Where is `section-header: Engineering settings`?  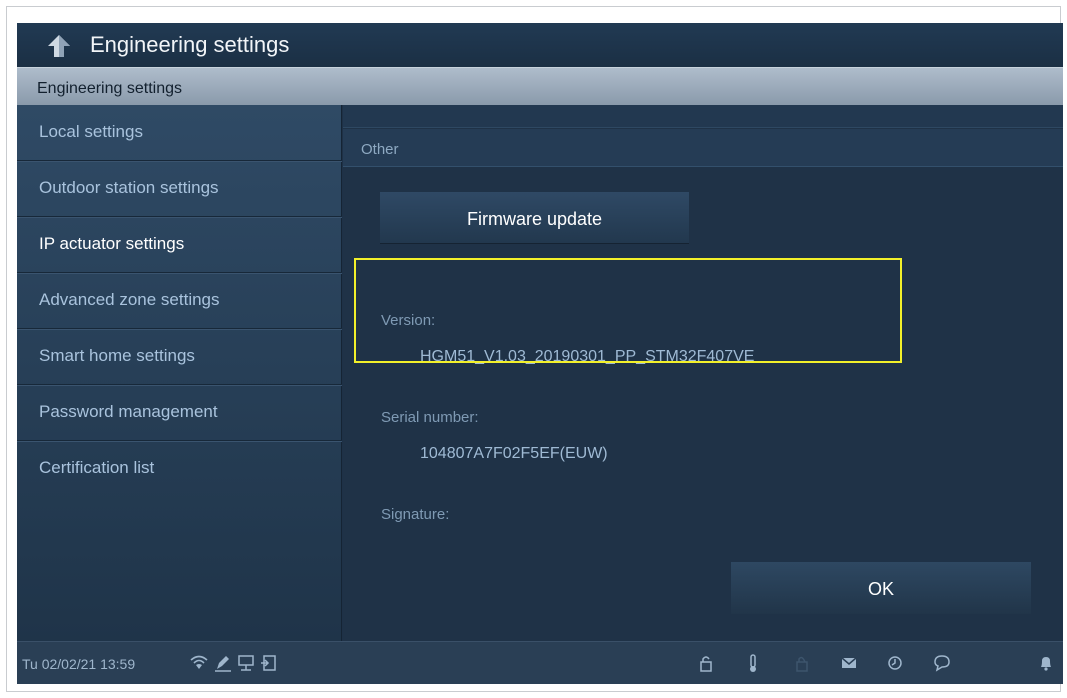 section-header: Engineering settings is located at coordinates (540, 86).